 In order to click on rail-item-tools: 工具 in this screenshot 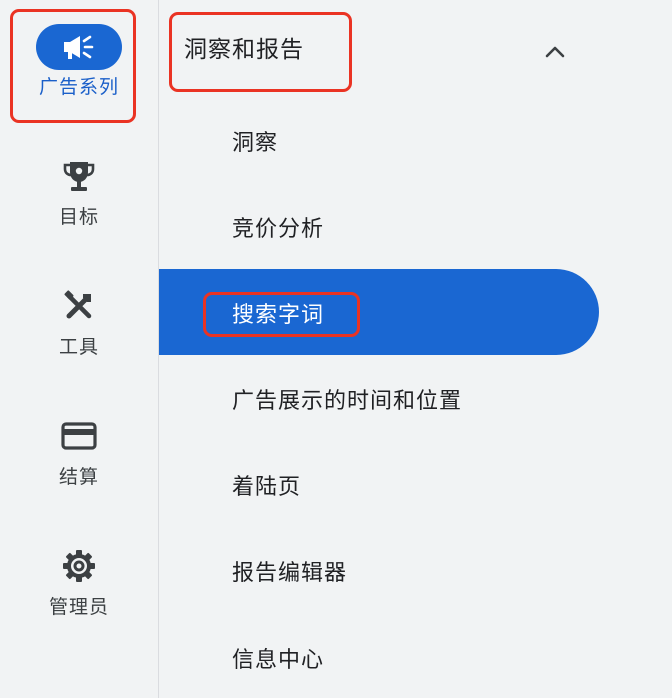, I will do `click(79, 322)`.